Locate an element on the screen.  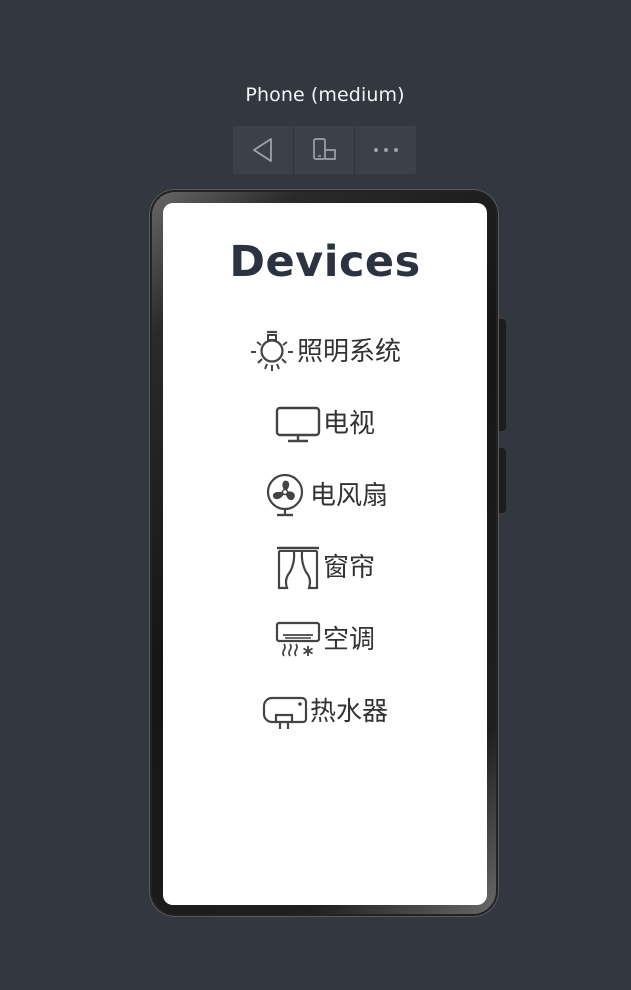
air-conditioner-icon is located at coordinates (298, 639).